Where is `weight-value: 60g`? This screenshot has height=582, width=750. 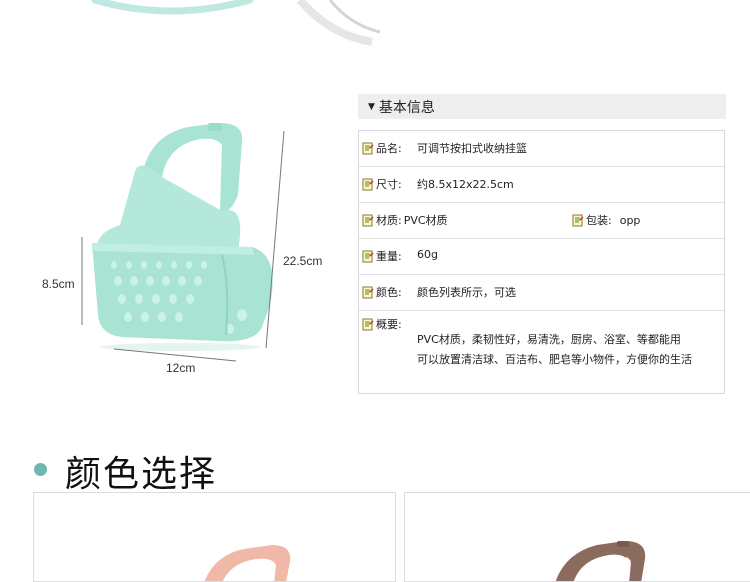 weight-value: 60g is located at coordinates (427, 254).